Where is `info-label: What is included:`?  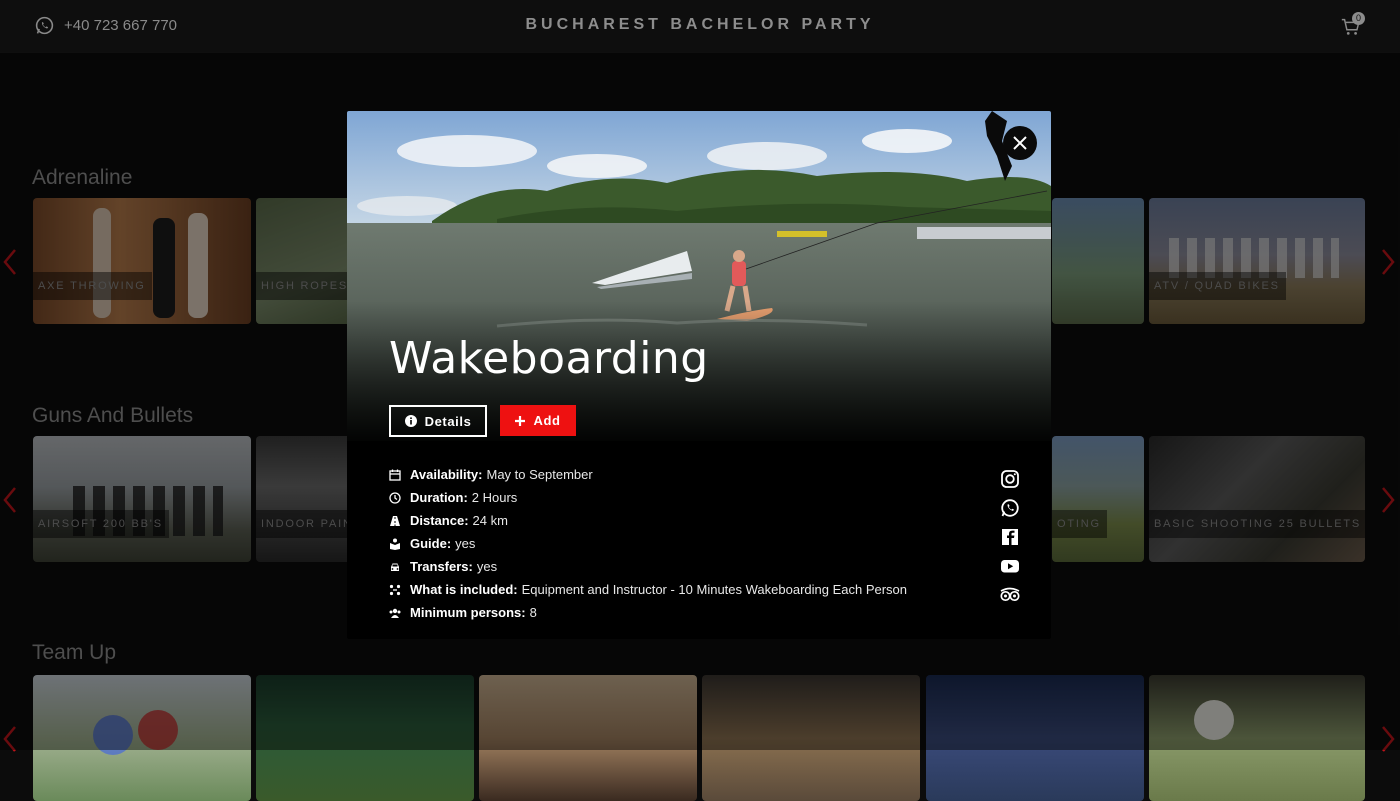
info-label: What is included: is located at coordinates (464, 589).